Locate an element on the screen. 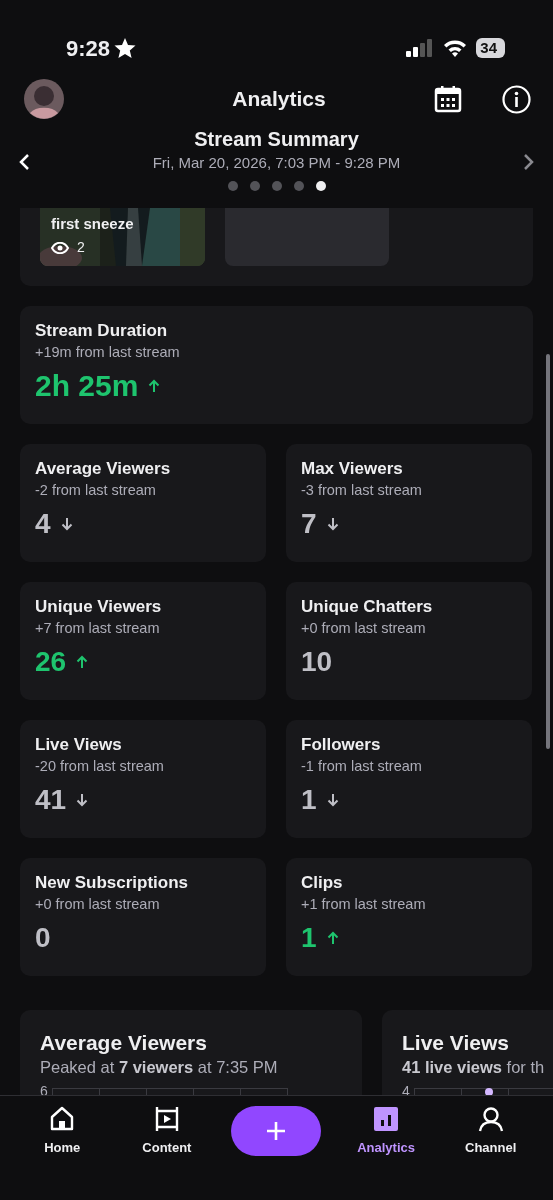 This screenshot has width=553, height=1200. stat-title: Max Viewers is located at coordinates (352, 469).